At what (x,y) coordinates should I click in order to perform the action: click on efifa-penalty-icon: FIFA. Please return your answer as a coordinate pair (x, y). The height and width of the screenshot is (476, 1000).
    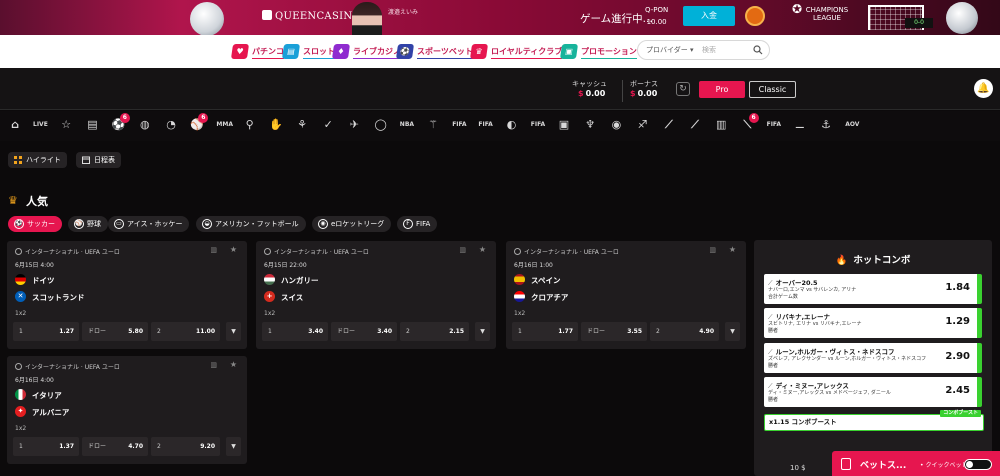
    Looking at the image, I should click on (459, 125).